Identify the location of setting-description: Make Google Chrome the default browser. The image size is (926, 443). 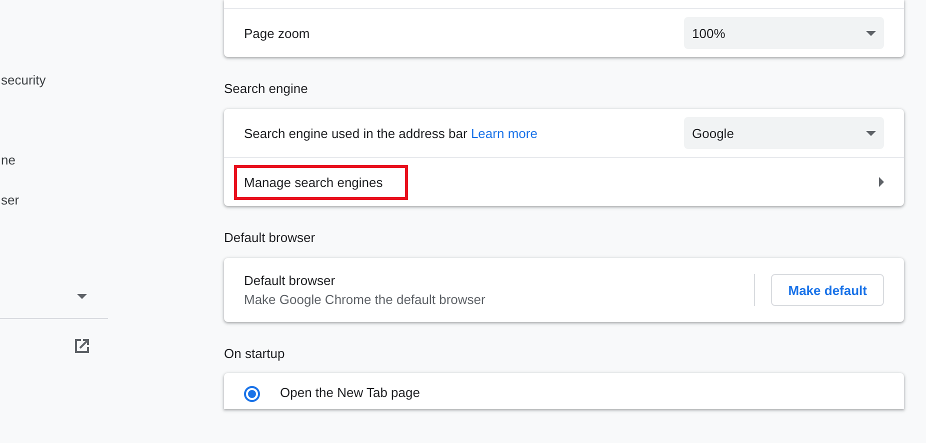
(365, 299).